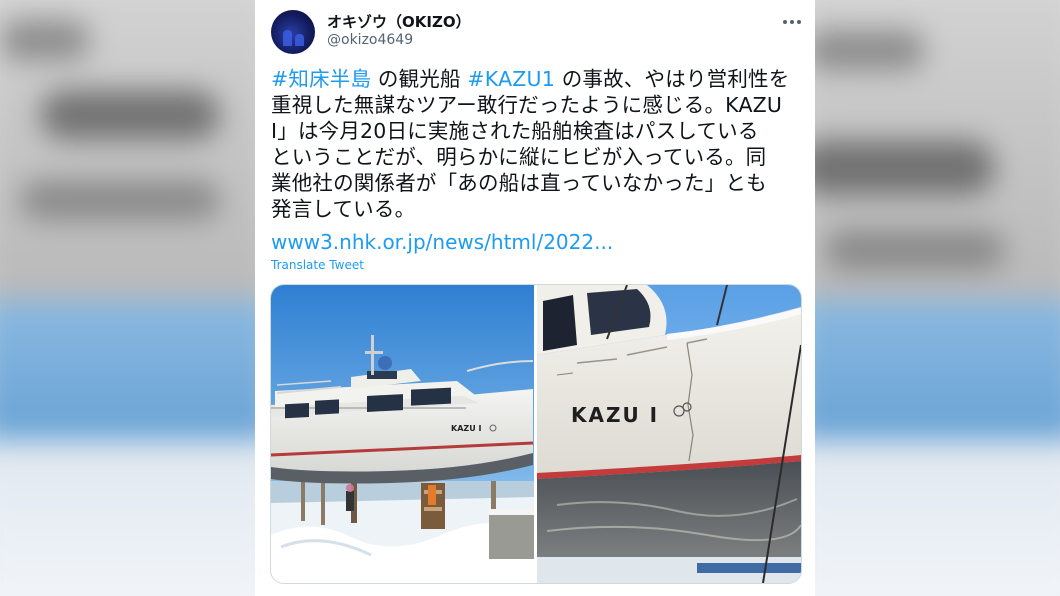 The image size is (1060, 596). I want to click on tweet-text-line: Ⅰ」は今月20日に実施された船舶検査はパスしている, so click(536, 131).